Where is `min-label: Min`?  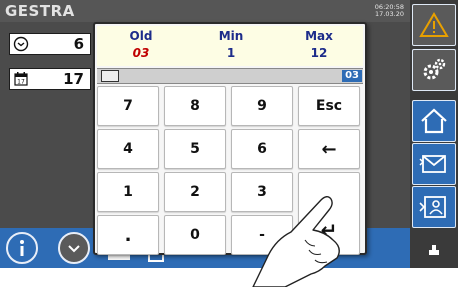
min-label: Min is located at coordinates (231, 36).